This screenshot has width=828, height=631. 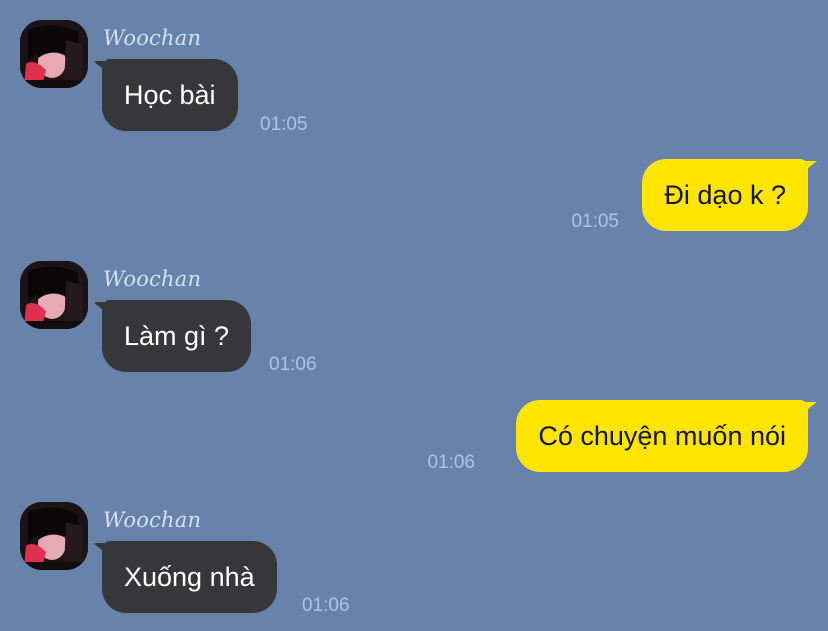 I want to click on message-bubble: Làm gì ?, so click(x=177, y=336).